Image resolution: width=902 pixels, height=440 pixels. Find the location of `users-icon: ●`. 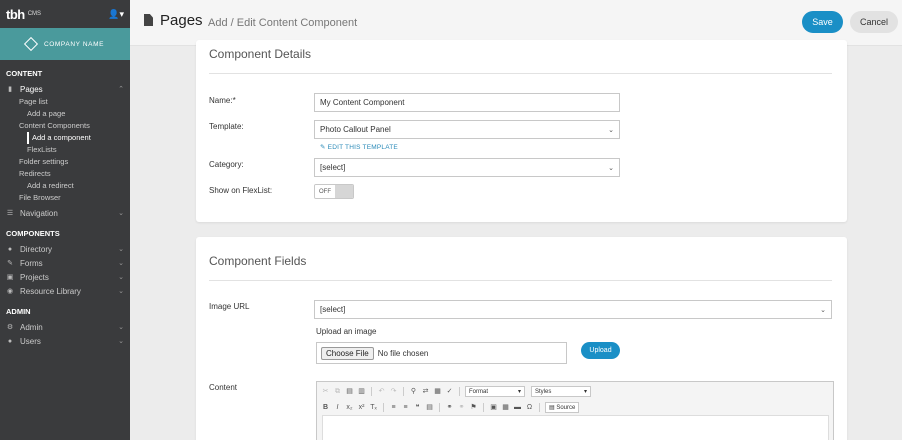

users-icon: ● is located at coordinates (10, 249).